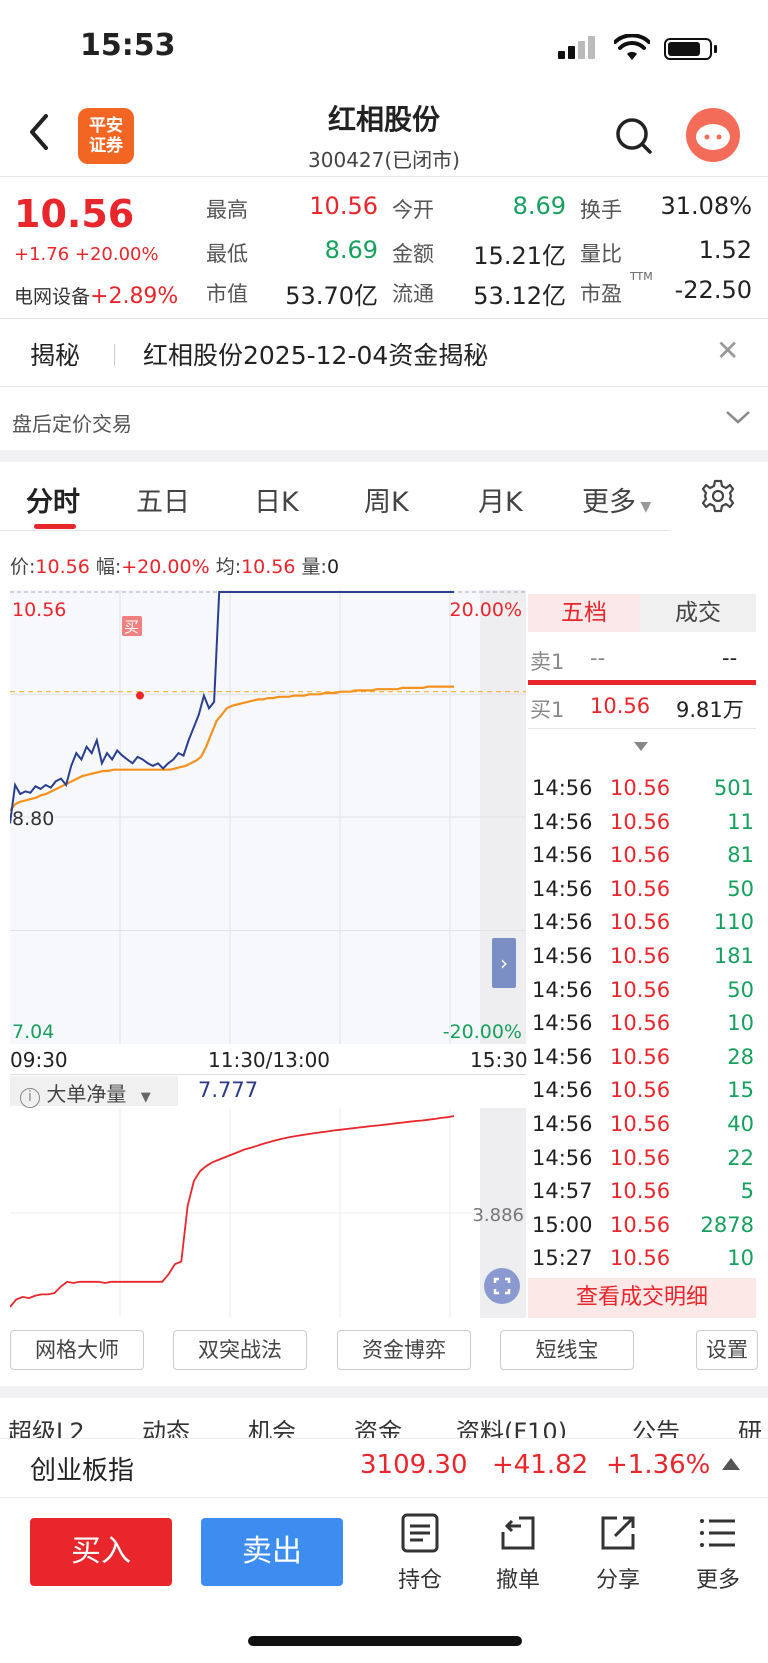 This screenshot has height=1663, width=768. I want to click on buy-marker, so click(140, 695).